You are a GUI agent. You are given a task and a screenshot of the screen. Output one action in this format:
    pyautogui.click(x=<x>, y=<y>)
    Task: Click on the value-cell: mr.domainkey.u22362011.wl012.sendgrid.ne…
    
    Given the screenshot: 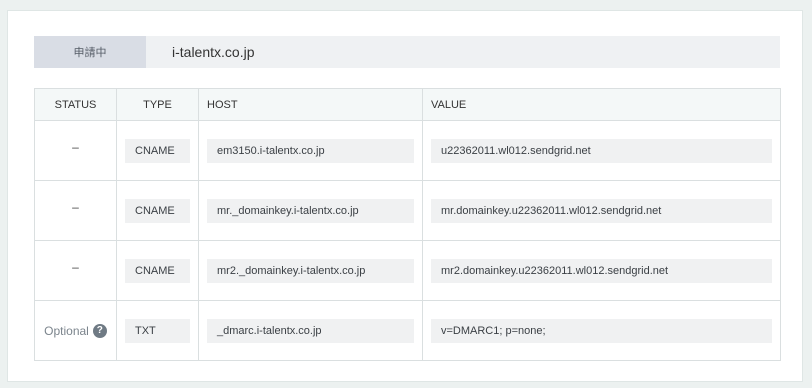 What is the action you would take?
    pyautogui.click(x=601, y=210)
    